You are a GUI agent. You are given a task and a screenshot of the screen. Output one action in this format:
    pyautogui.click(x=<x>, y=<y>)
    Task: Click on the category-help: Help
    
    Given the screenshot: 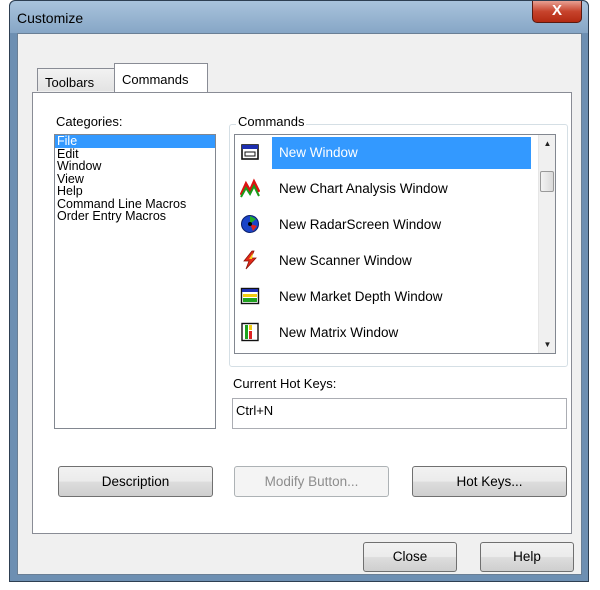 What is the action you would take?
    pyautogui.click(x=135, y=191)
    